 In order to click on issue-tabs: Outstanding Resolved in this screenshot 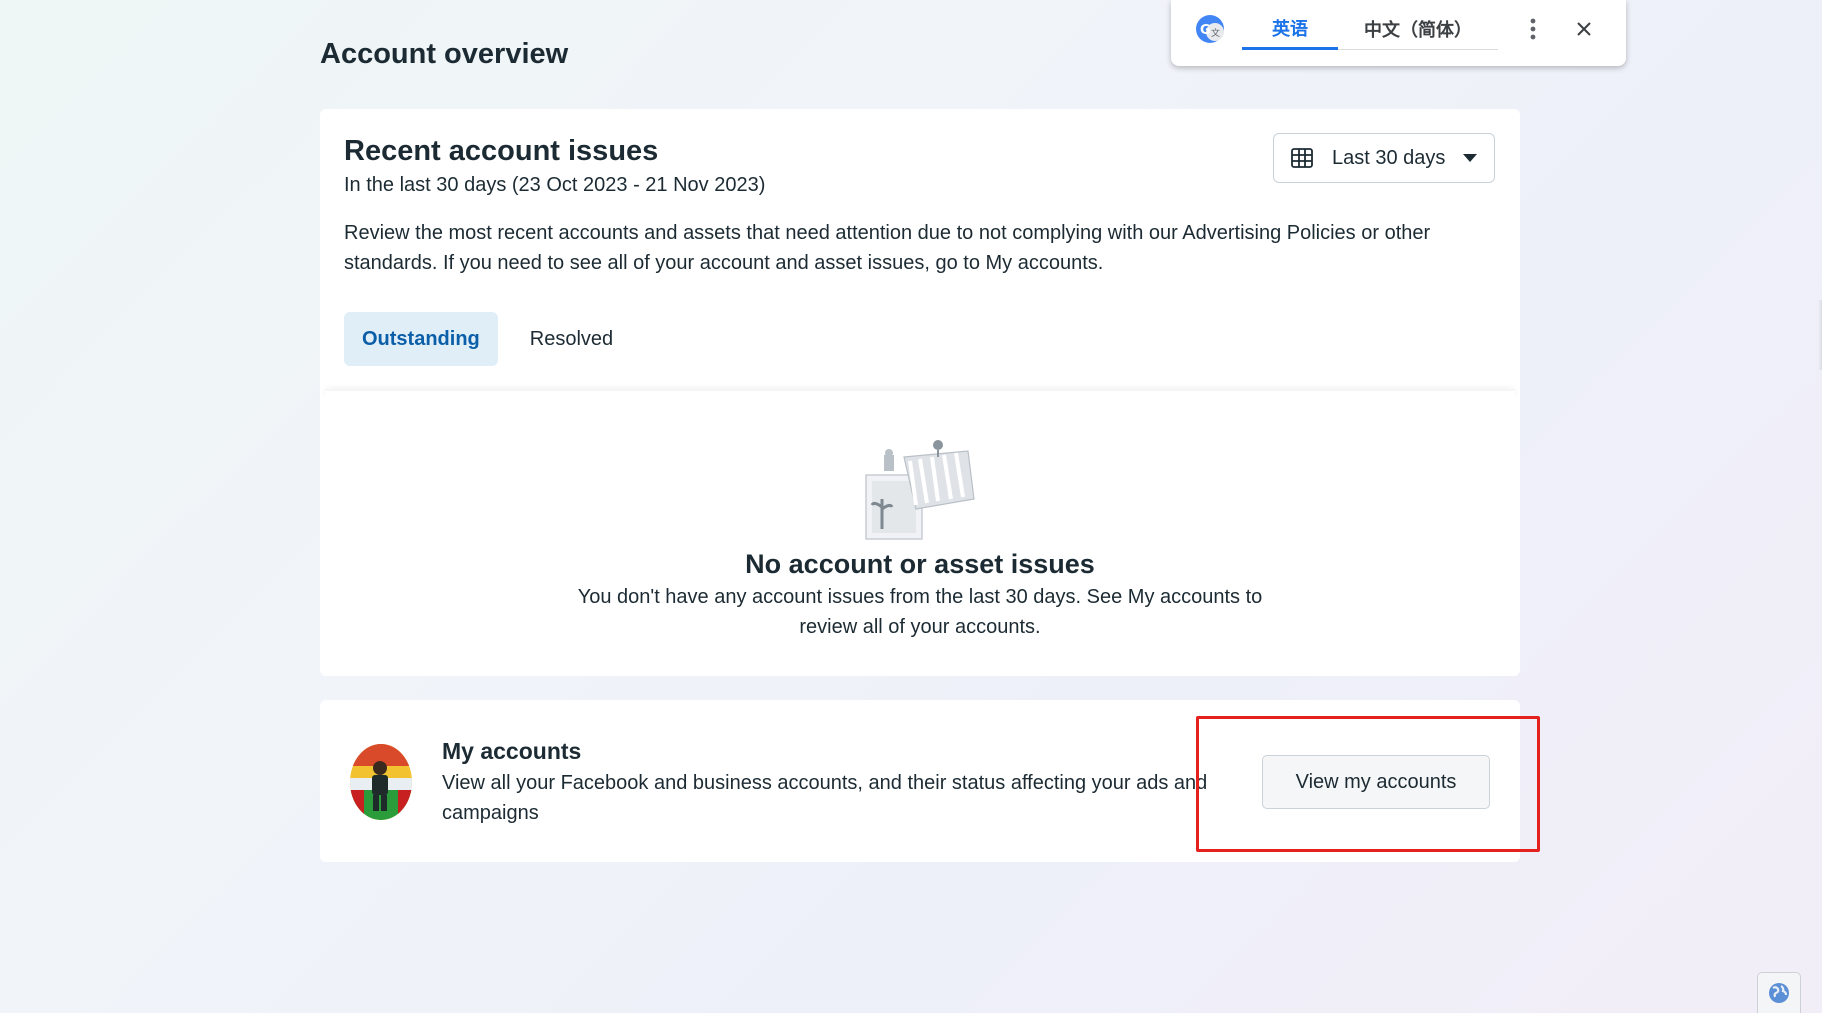, I will do `click(494, 339)`.